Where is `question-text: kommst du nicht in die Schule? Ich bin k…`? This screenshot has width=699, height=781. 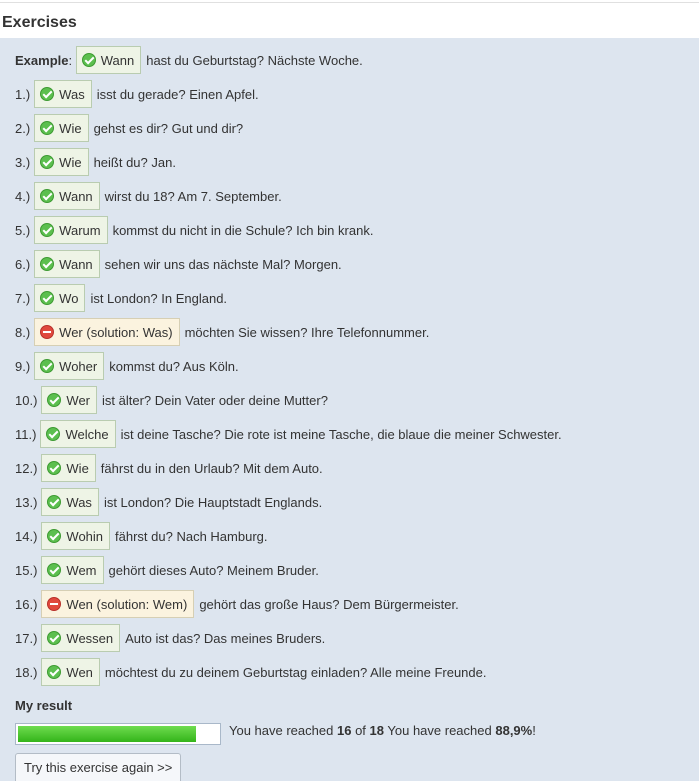
question-text: kommst du nicht in die Schule? Ich bin k… is located at coordinates (243, 230).